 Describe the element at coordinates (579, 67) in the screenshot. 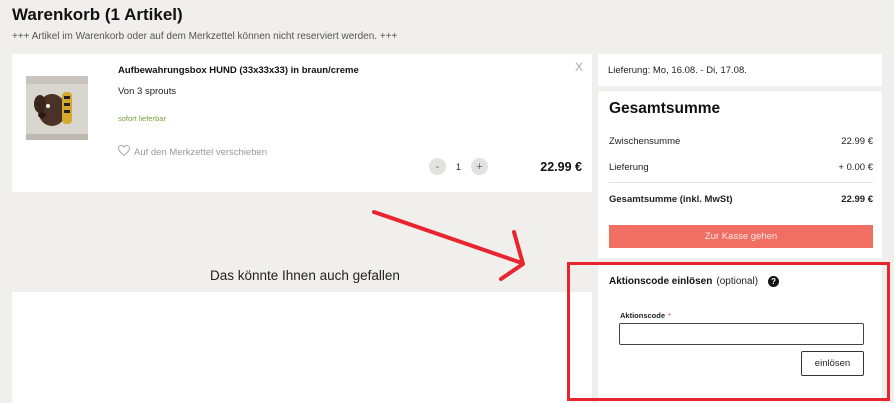

I see `remove-item-button: X` at that location.